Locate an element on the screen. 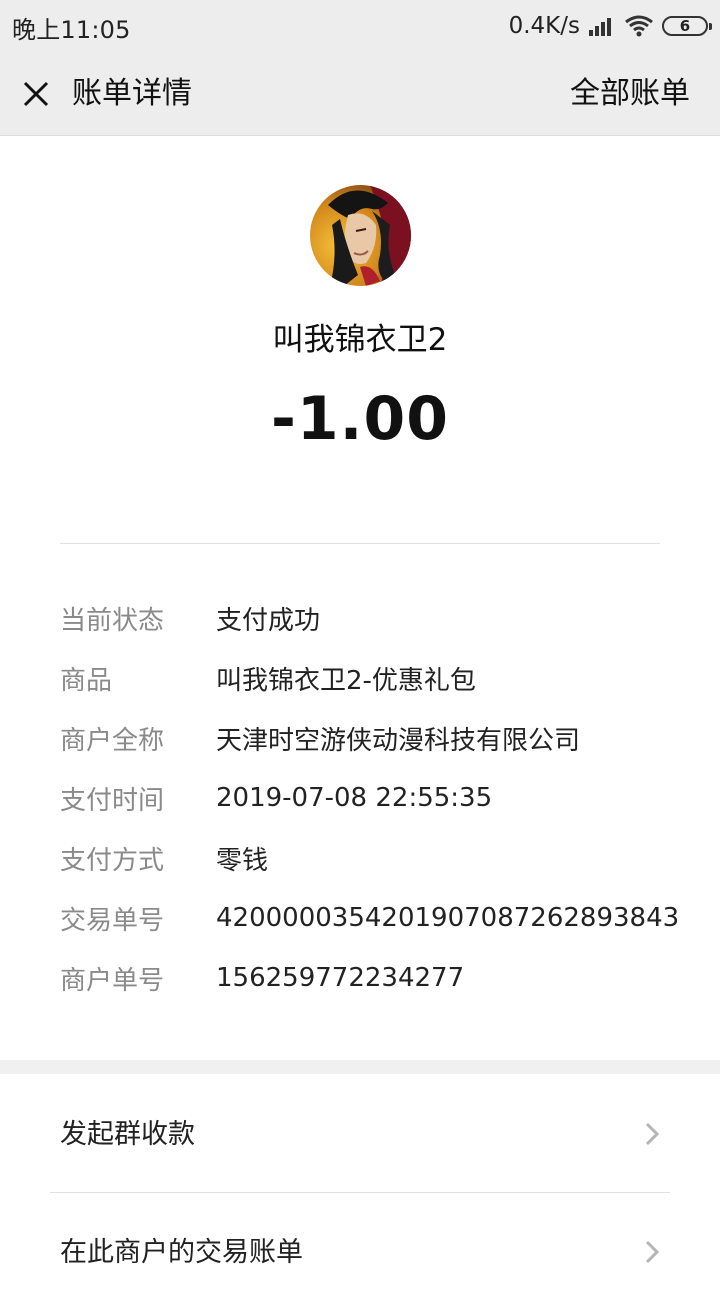  all-bills-link: 全部账单 is located at coordinates (630, 94).